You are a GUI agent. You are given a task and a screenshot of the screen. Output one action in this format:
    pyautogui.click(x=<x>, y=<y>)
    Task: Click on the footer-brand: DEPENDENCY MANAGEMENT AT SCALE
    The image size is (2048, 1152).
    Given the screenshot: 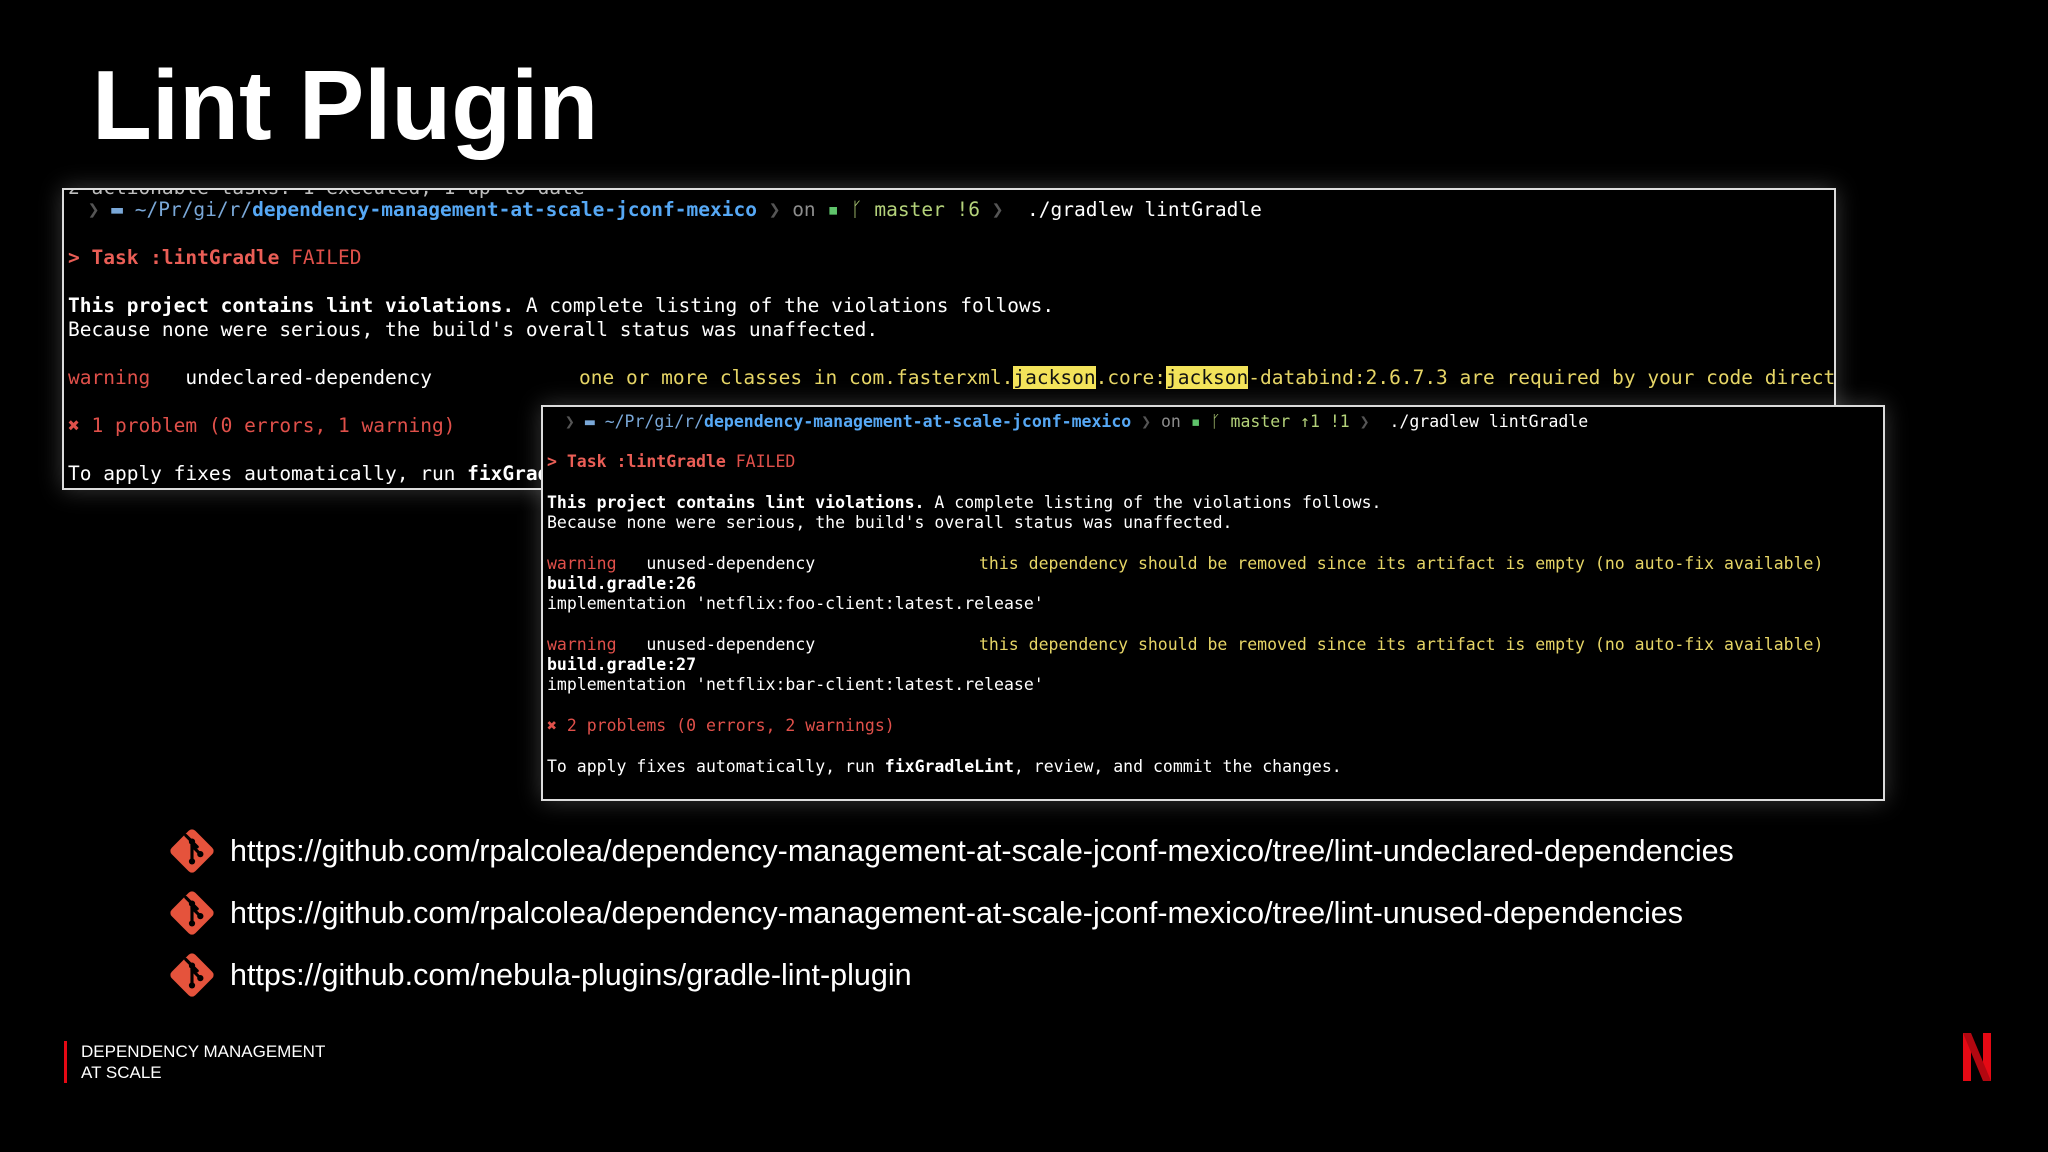 What is the action you would take?
    pyautogui.click(x=194, y=1062)
    